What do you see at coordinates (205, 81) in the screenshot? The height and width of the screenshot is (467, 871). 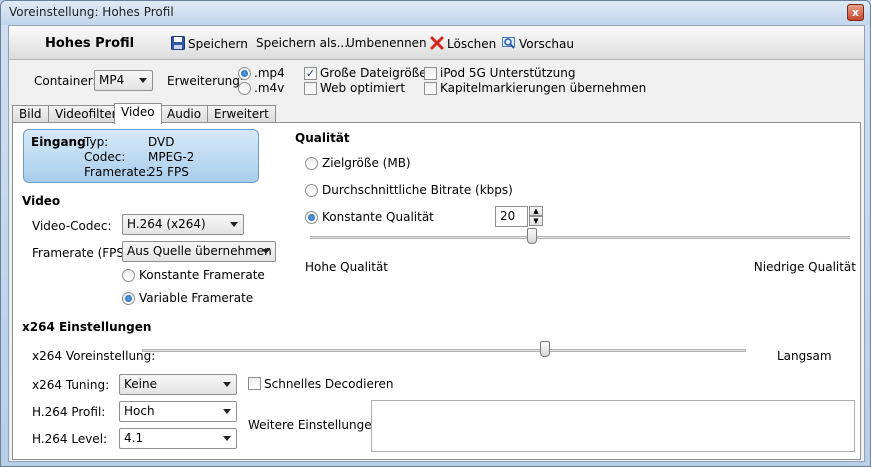 I see `extension-label: Erweiterung:` at bounding box center [205, 81].